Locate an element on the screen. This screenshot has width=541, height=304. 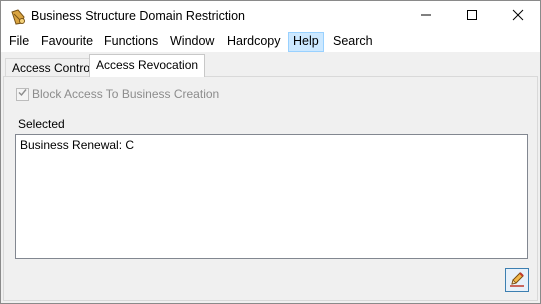
menu-functions: Functions is located at coordinates (131, 42).